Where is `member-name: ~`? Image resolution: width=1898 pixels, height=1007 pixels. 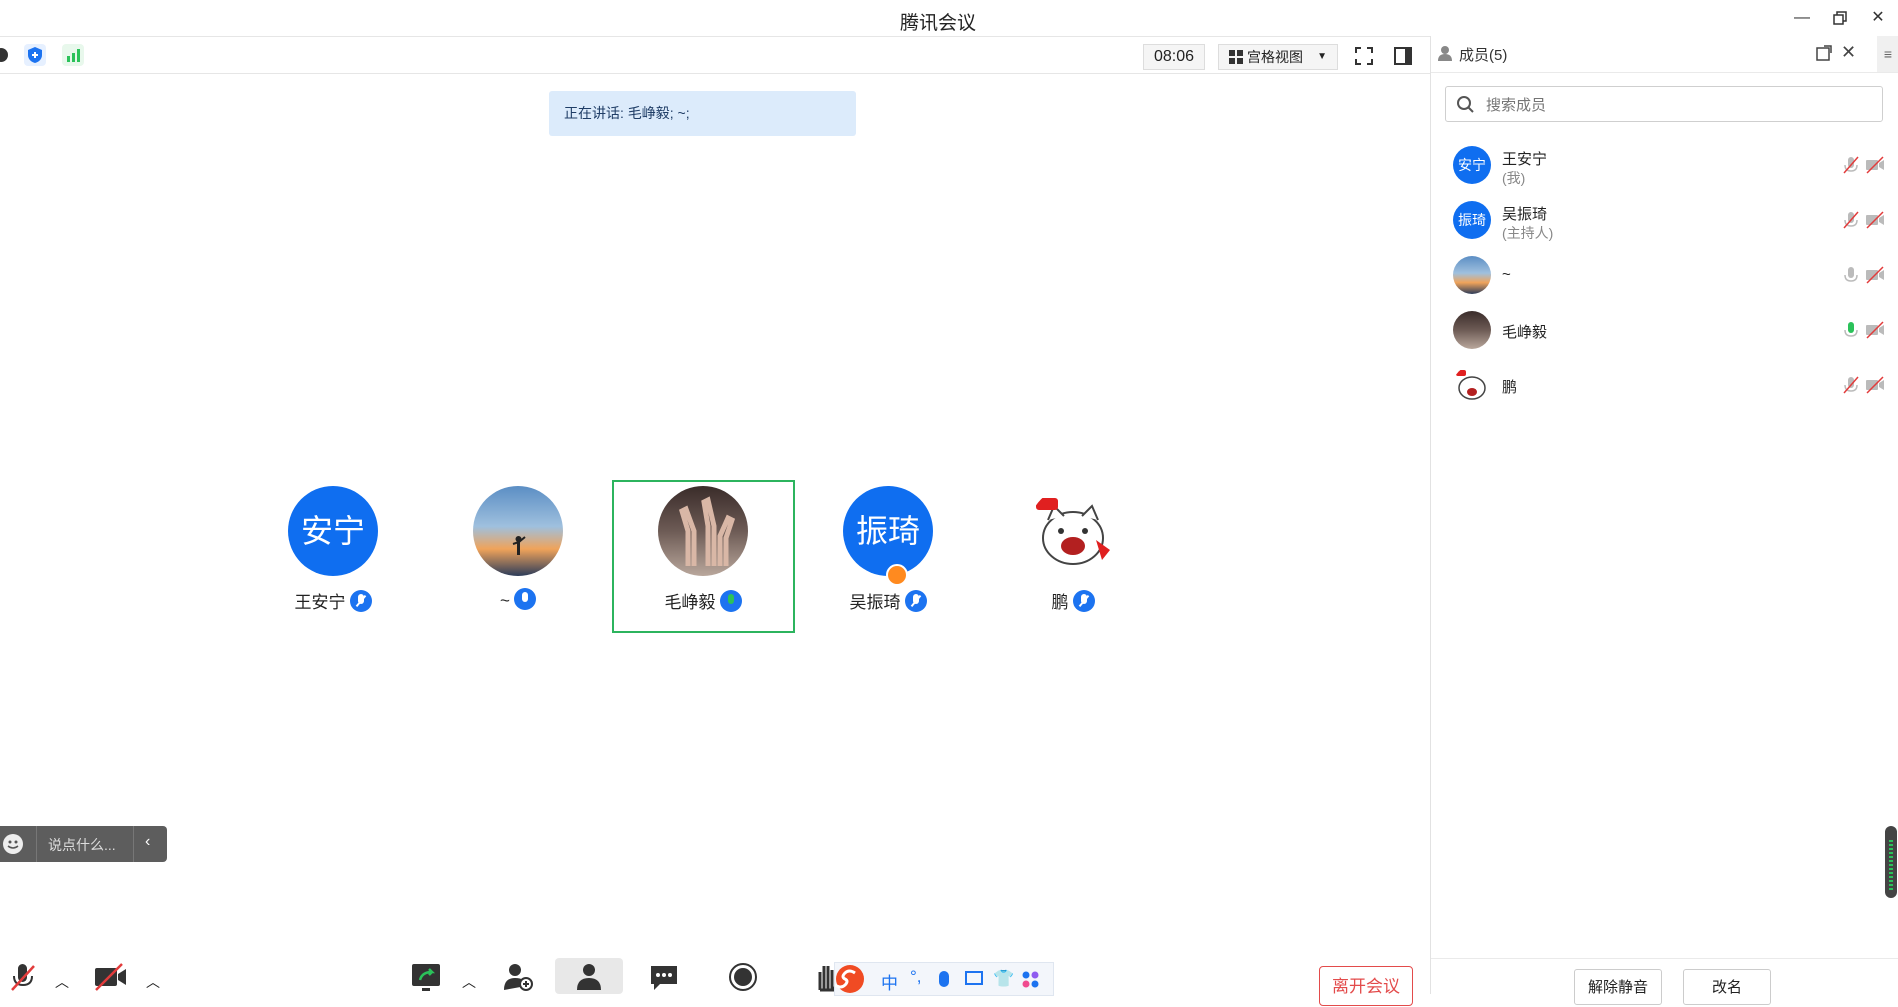 member-name: ~ is located at coordinates (1506, 274).